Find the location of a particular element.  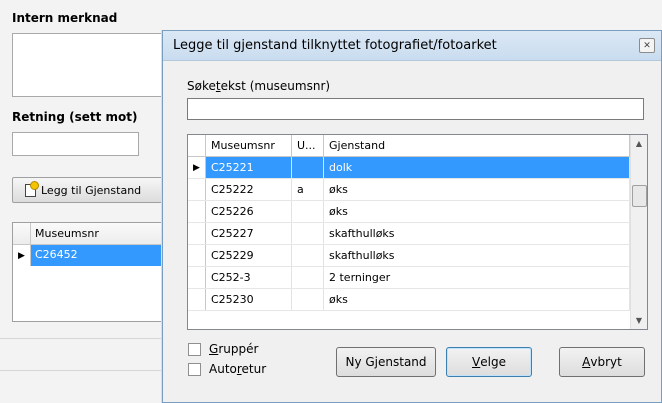

add-object-button-label: Legg til Gjenstand is located at coordinates (91, 190).